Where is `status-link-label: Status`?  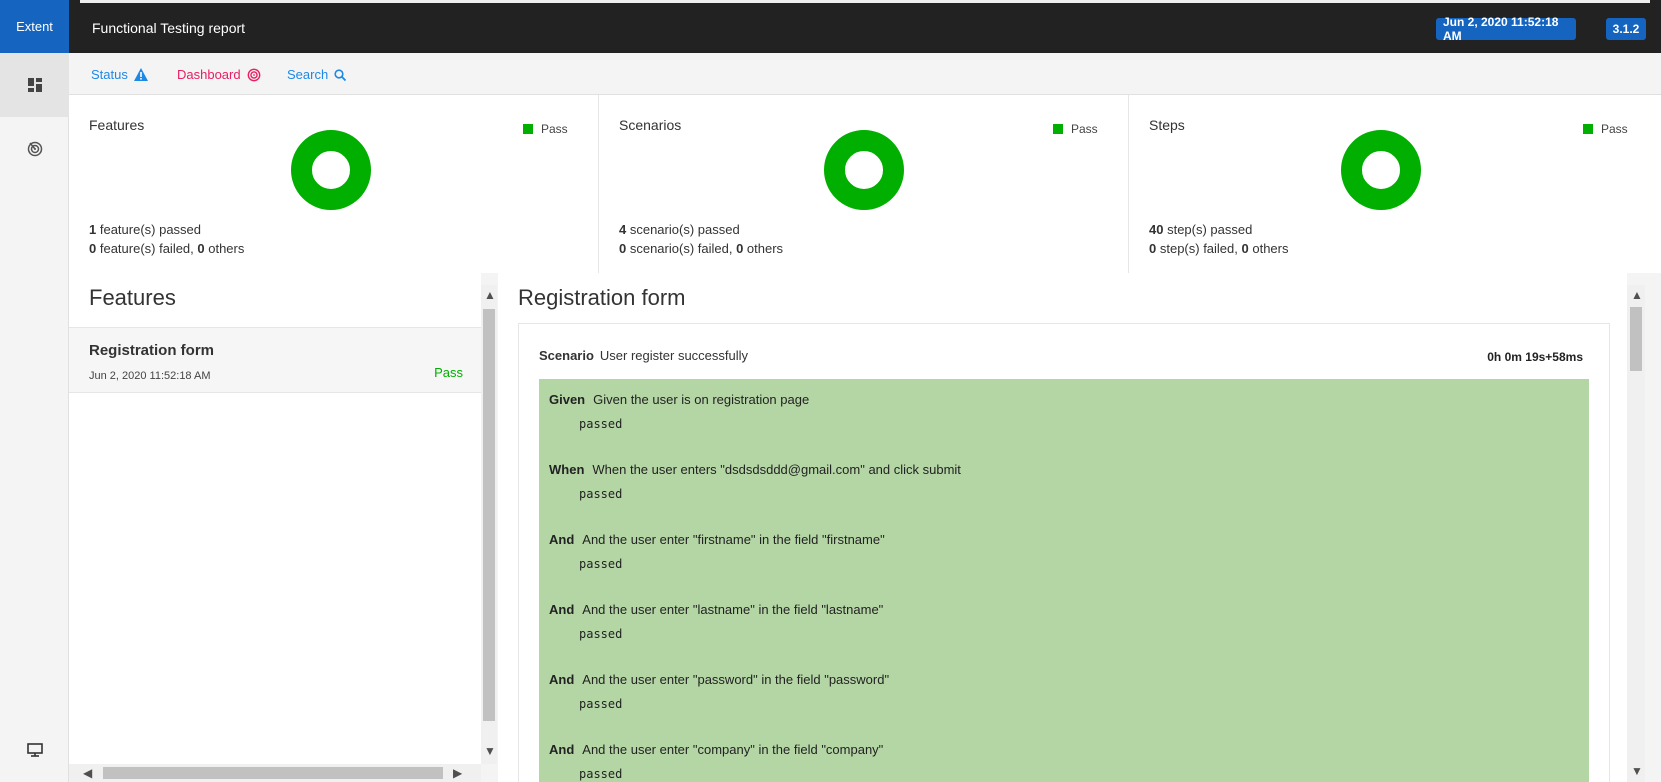 status-link-label: Status is located at coordinates (109, 74).